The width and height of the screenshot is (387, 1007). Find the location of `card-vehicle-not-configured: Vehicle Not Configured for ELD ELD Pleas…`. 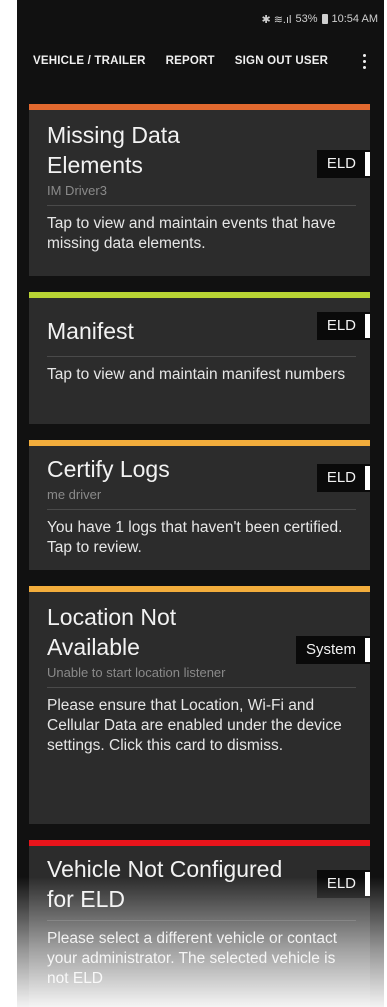

card-vehicle-not-configured: Vehicle Not Configured for ELD ELD Pleas… is located at coordinates (200, 923).